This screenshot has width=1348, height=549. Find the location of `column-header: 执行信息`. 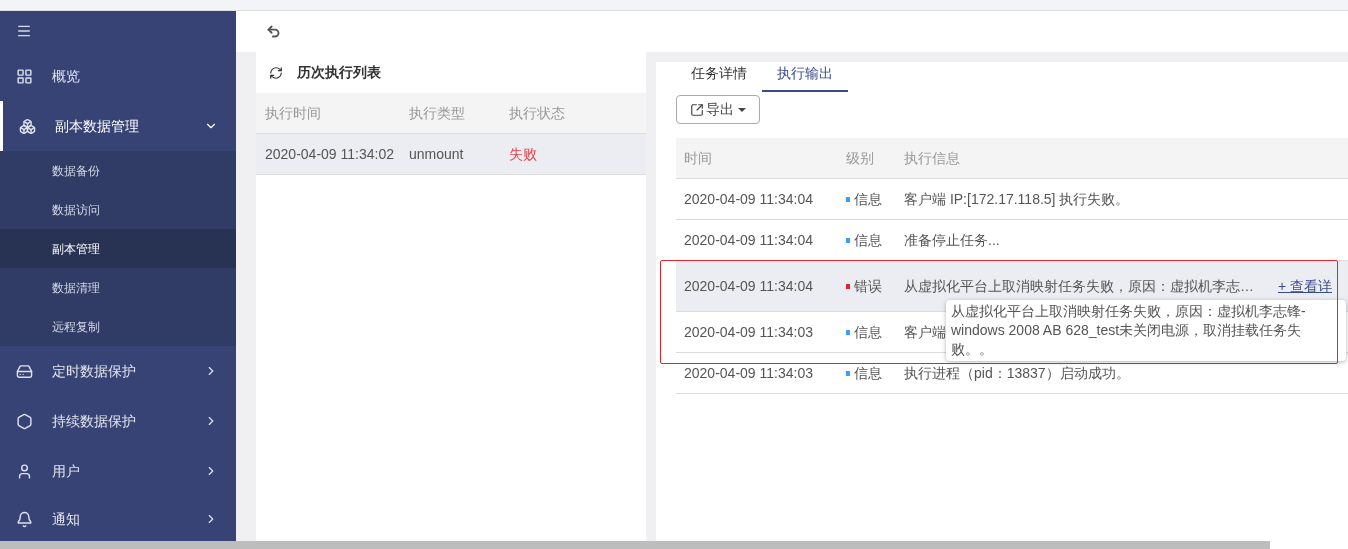

column-header: 执行信息 is located at coordinates (932, 158).